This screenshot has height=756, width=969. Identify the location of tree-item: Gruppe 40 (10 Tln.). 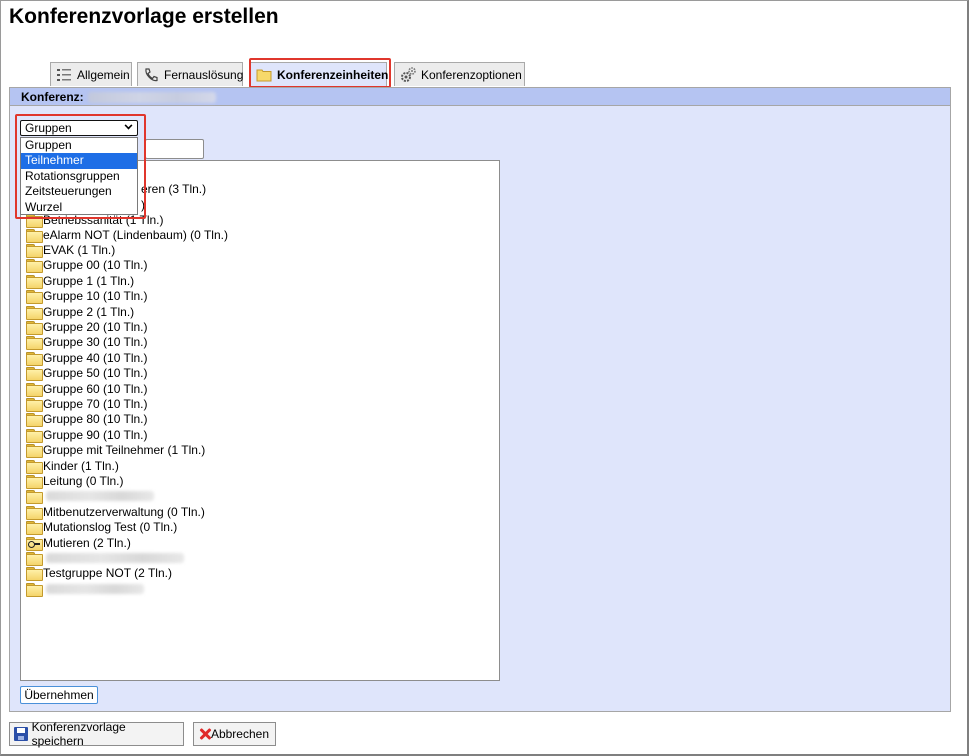
(87, 358).